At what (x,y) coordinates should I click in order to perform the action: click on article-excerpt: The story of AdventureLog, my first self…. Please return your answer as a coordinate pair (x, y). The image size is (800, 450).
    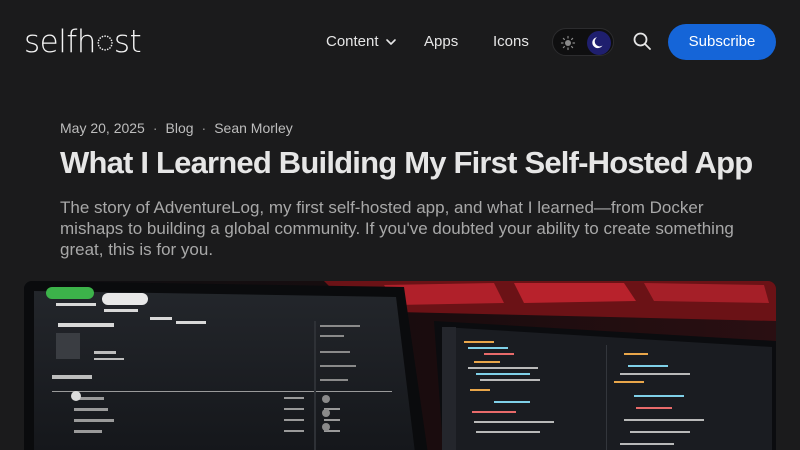
    Looking at the image, I should click on (397, 228).